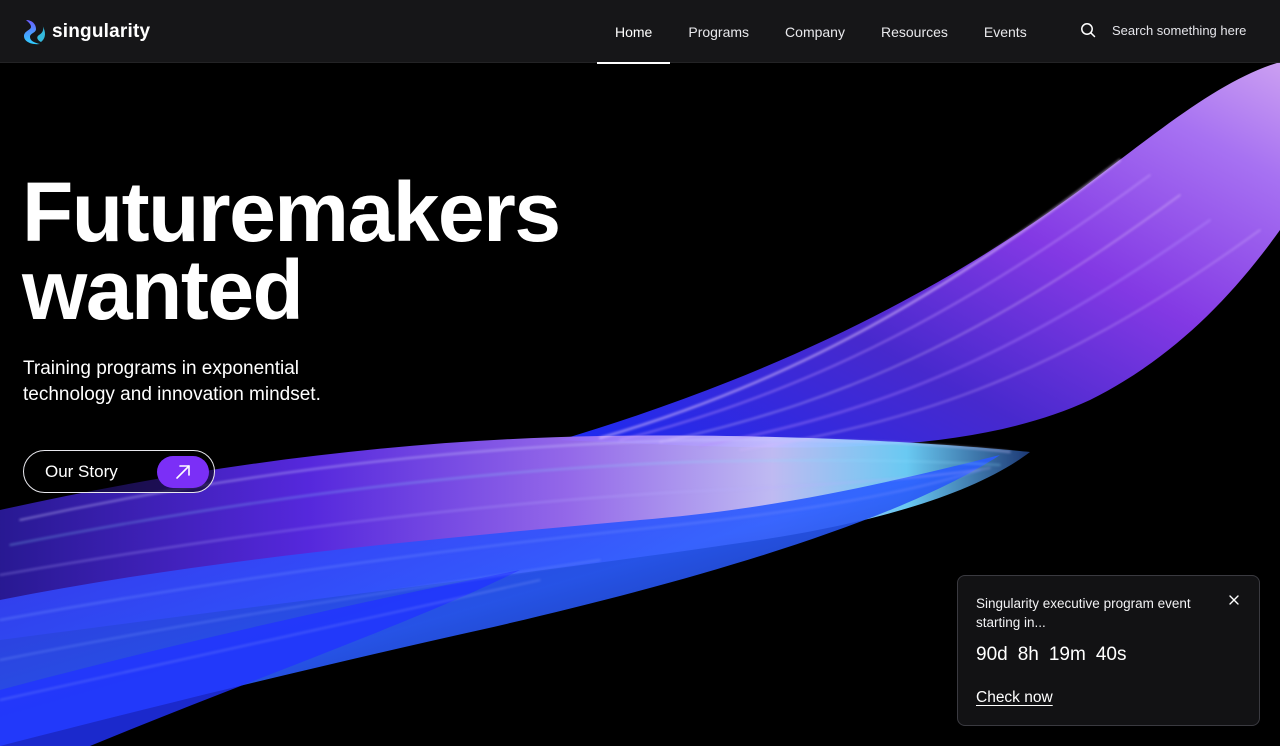 This screenshot has width=1280, height=746. Describe the element at coordinates (815, 31) in the screenshot. I see `nav-item-company: Company` at that location.